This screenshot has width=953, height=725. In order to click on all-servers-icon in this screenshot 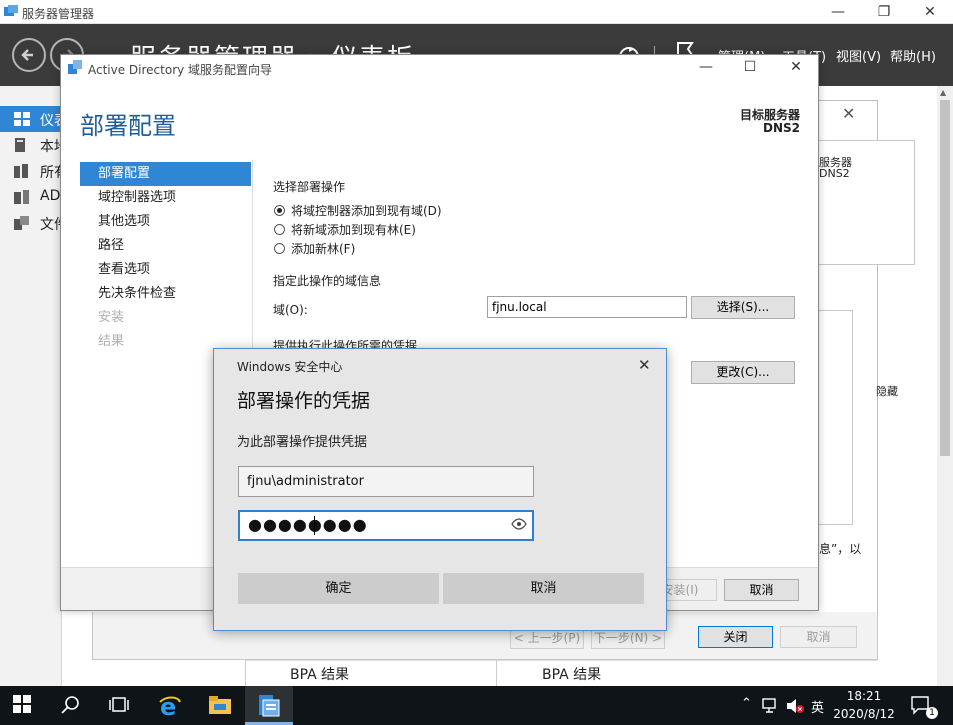, I will do `click(21, 171)`.